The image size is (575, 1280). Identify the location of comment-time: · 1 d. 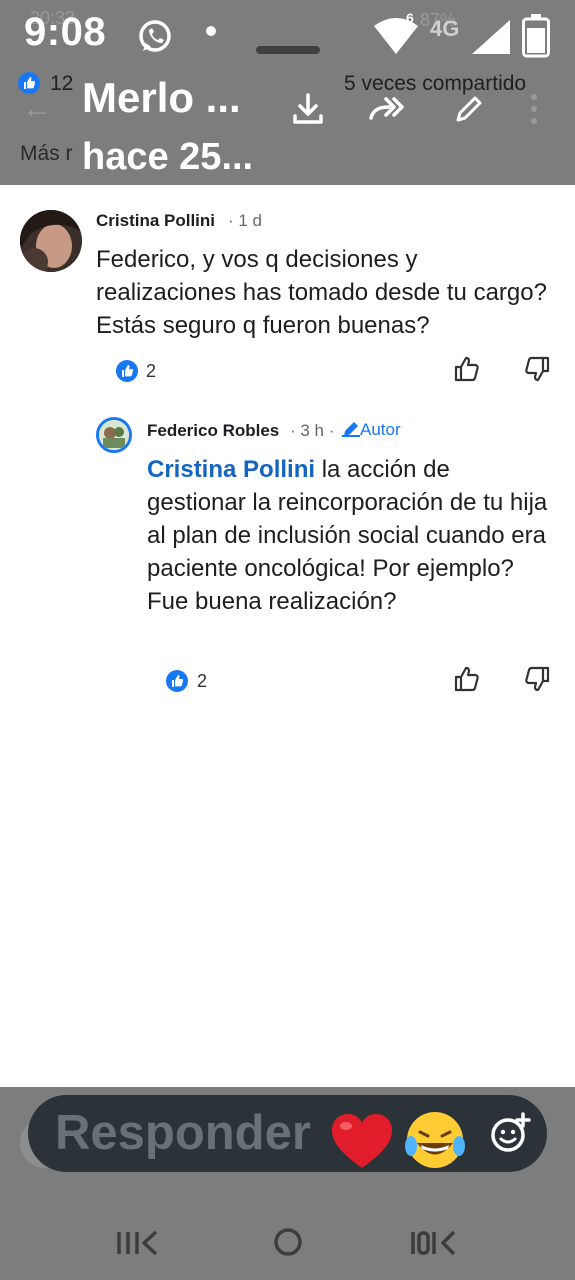
(245, 220).